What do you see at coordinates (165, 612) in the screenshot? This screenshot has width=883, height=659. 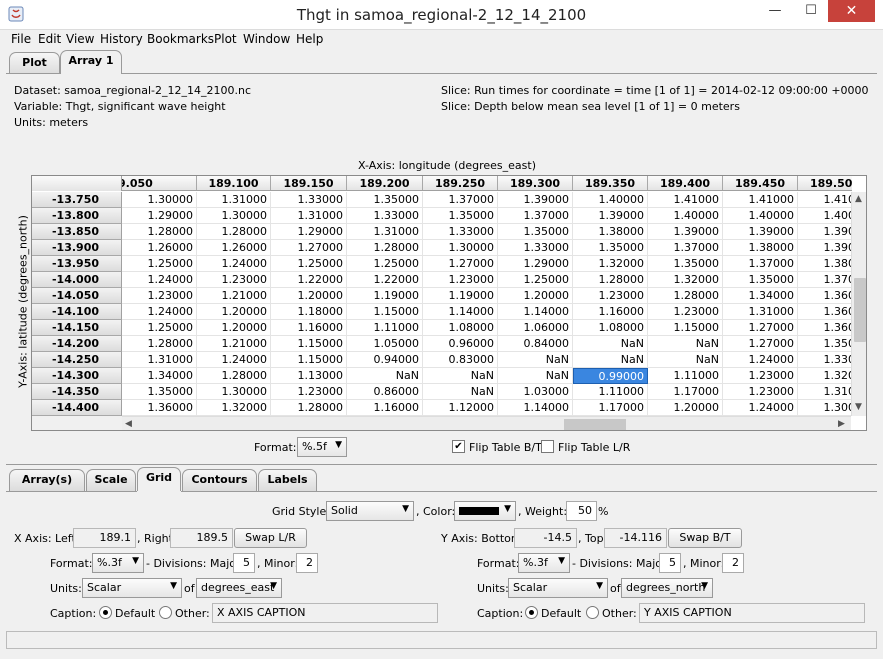 I see `x-caption-other-radio` at bounding box center [165, 612].